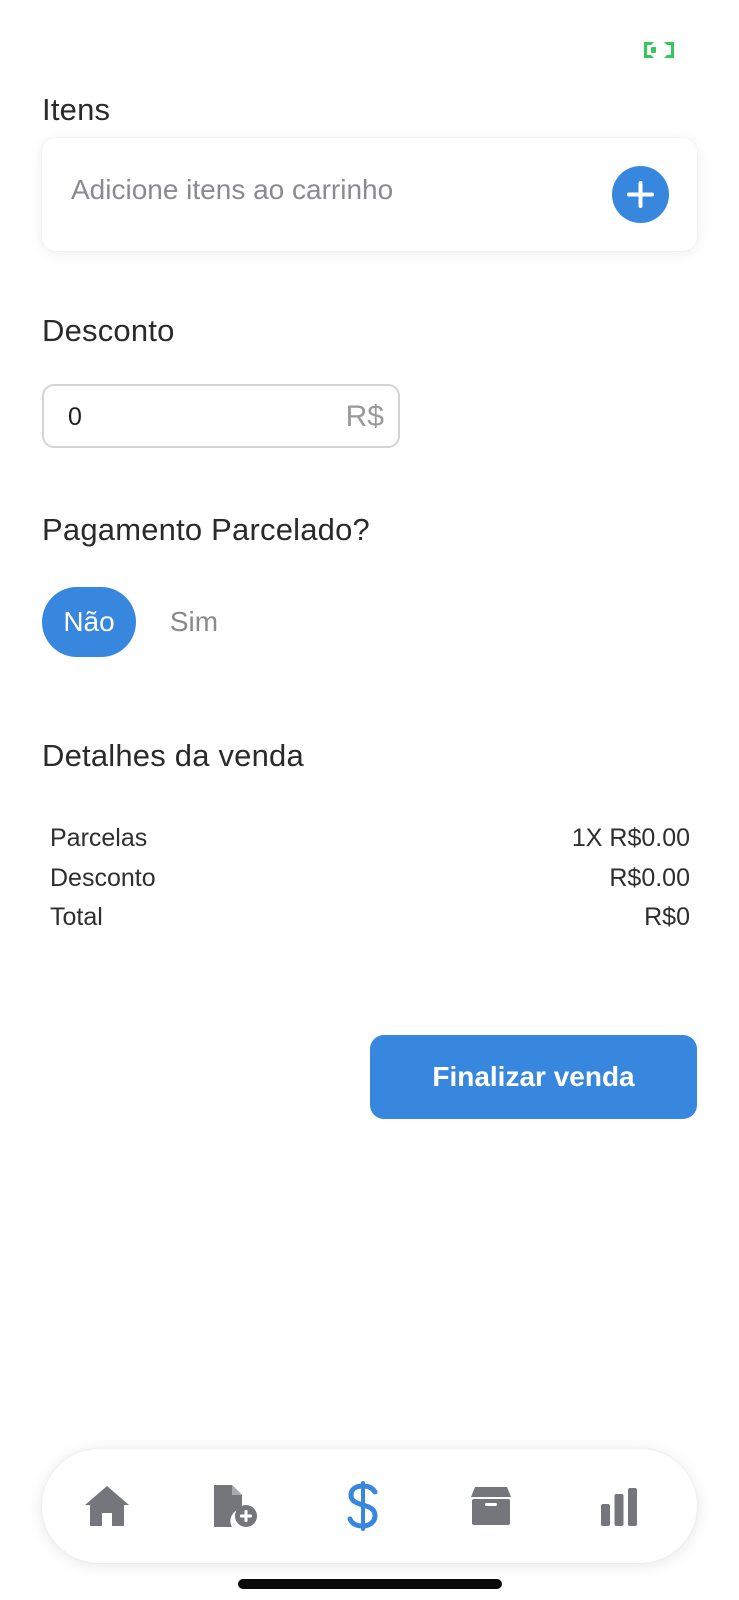  Describe the element at coordinates (89, 622) in the screenshot. I see `installments-option-no: Não` at that location.